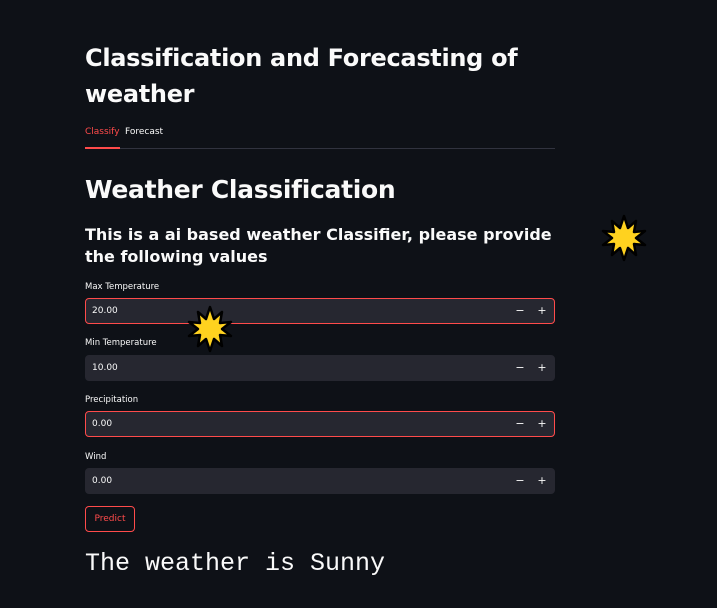  Describe the element at coordinates (542, 481) in the screenshot. I see `wind-increment-button: +` at that location.